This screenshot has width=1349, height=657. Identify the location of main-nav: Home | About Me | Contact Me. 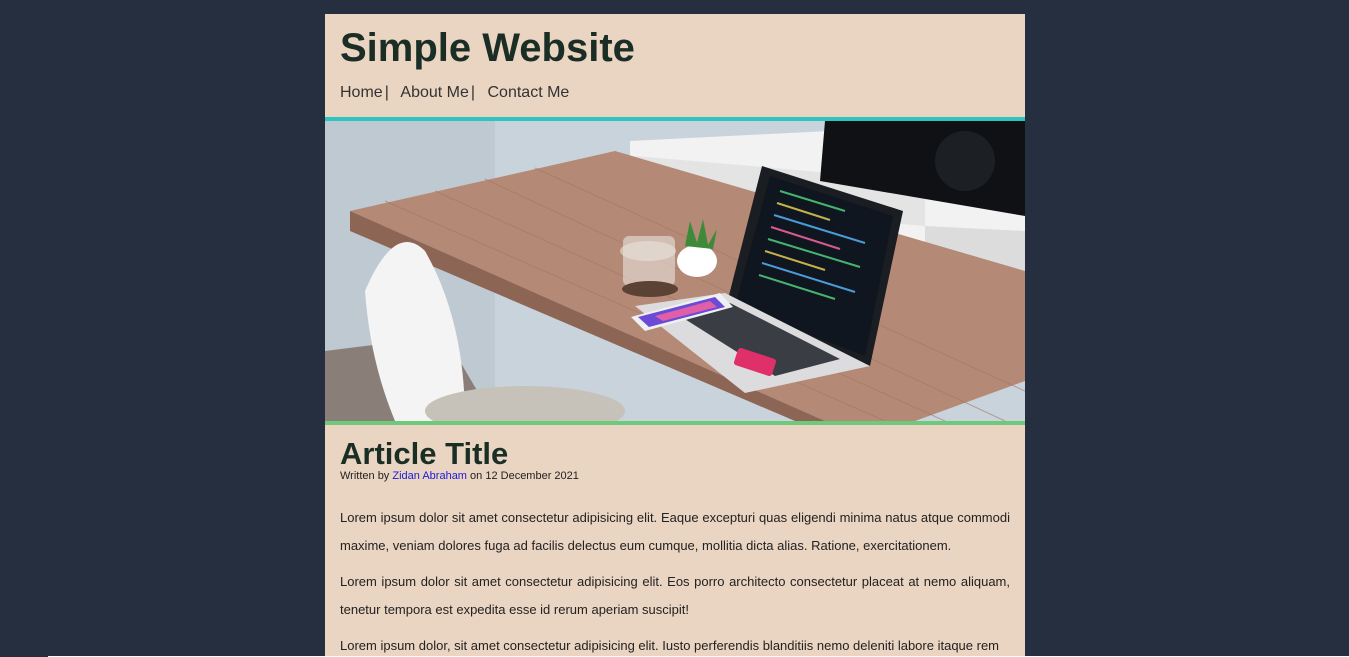
(675, 93).